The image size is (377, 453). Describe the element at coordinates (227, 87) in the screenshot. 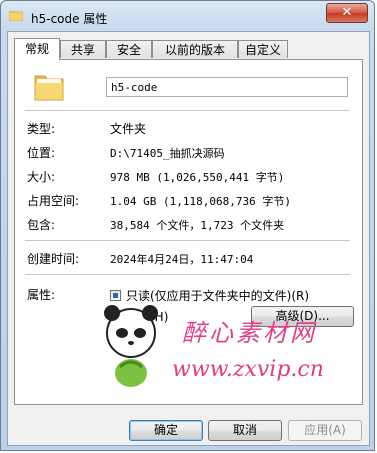

I see `folder-name-field` at that location.